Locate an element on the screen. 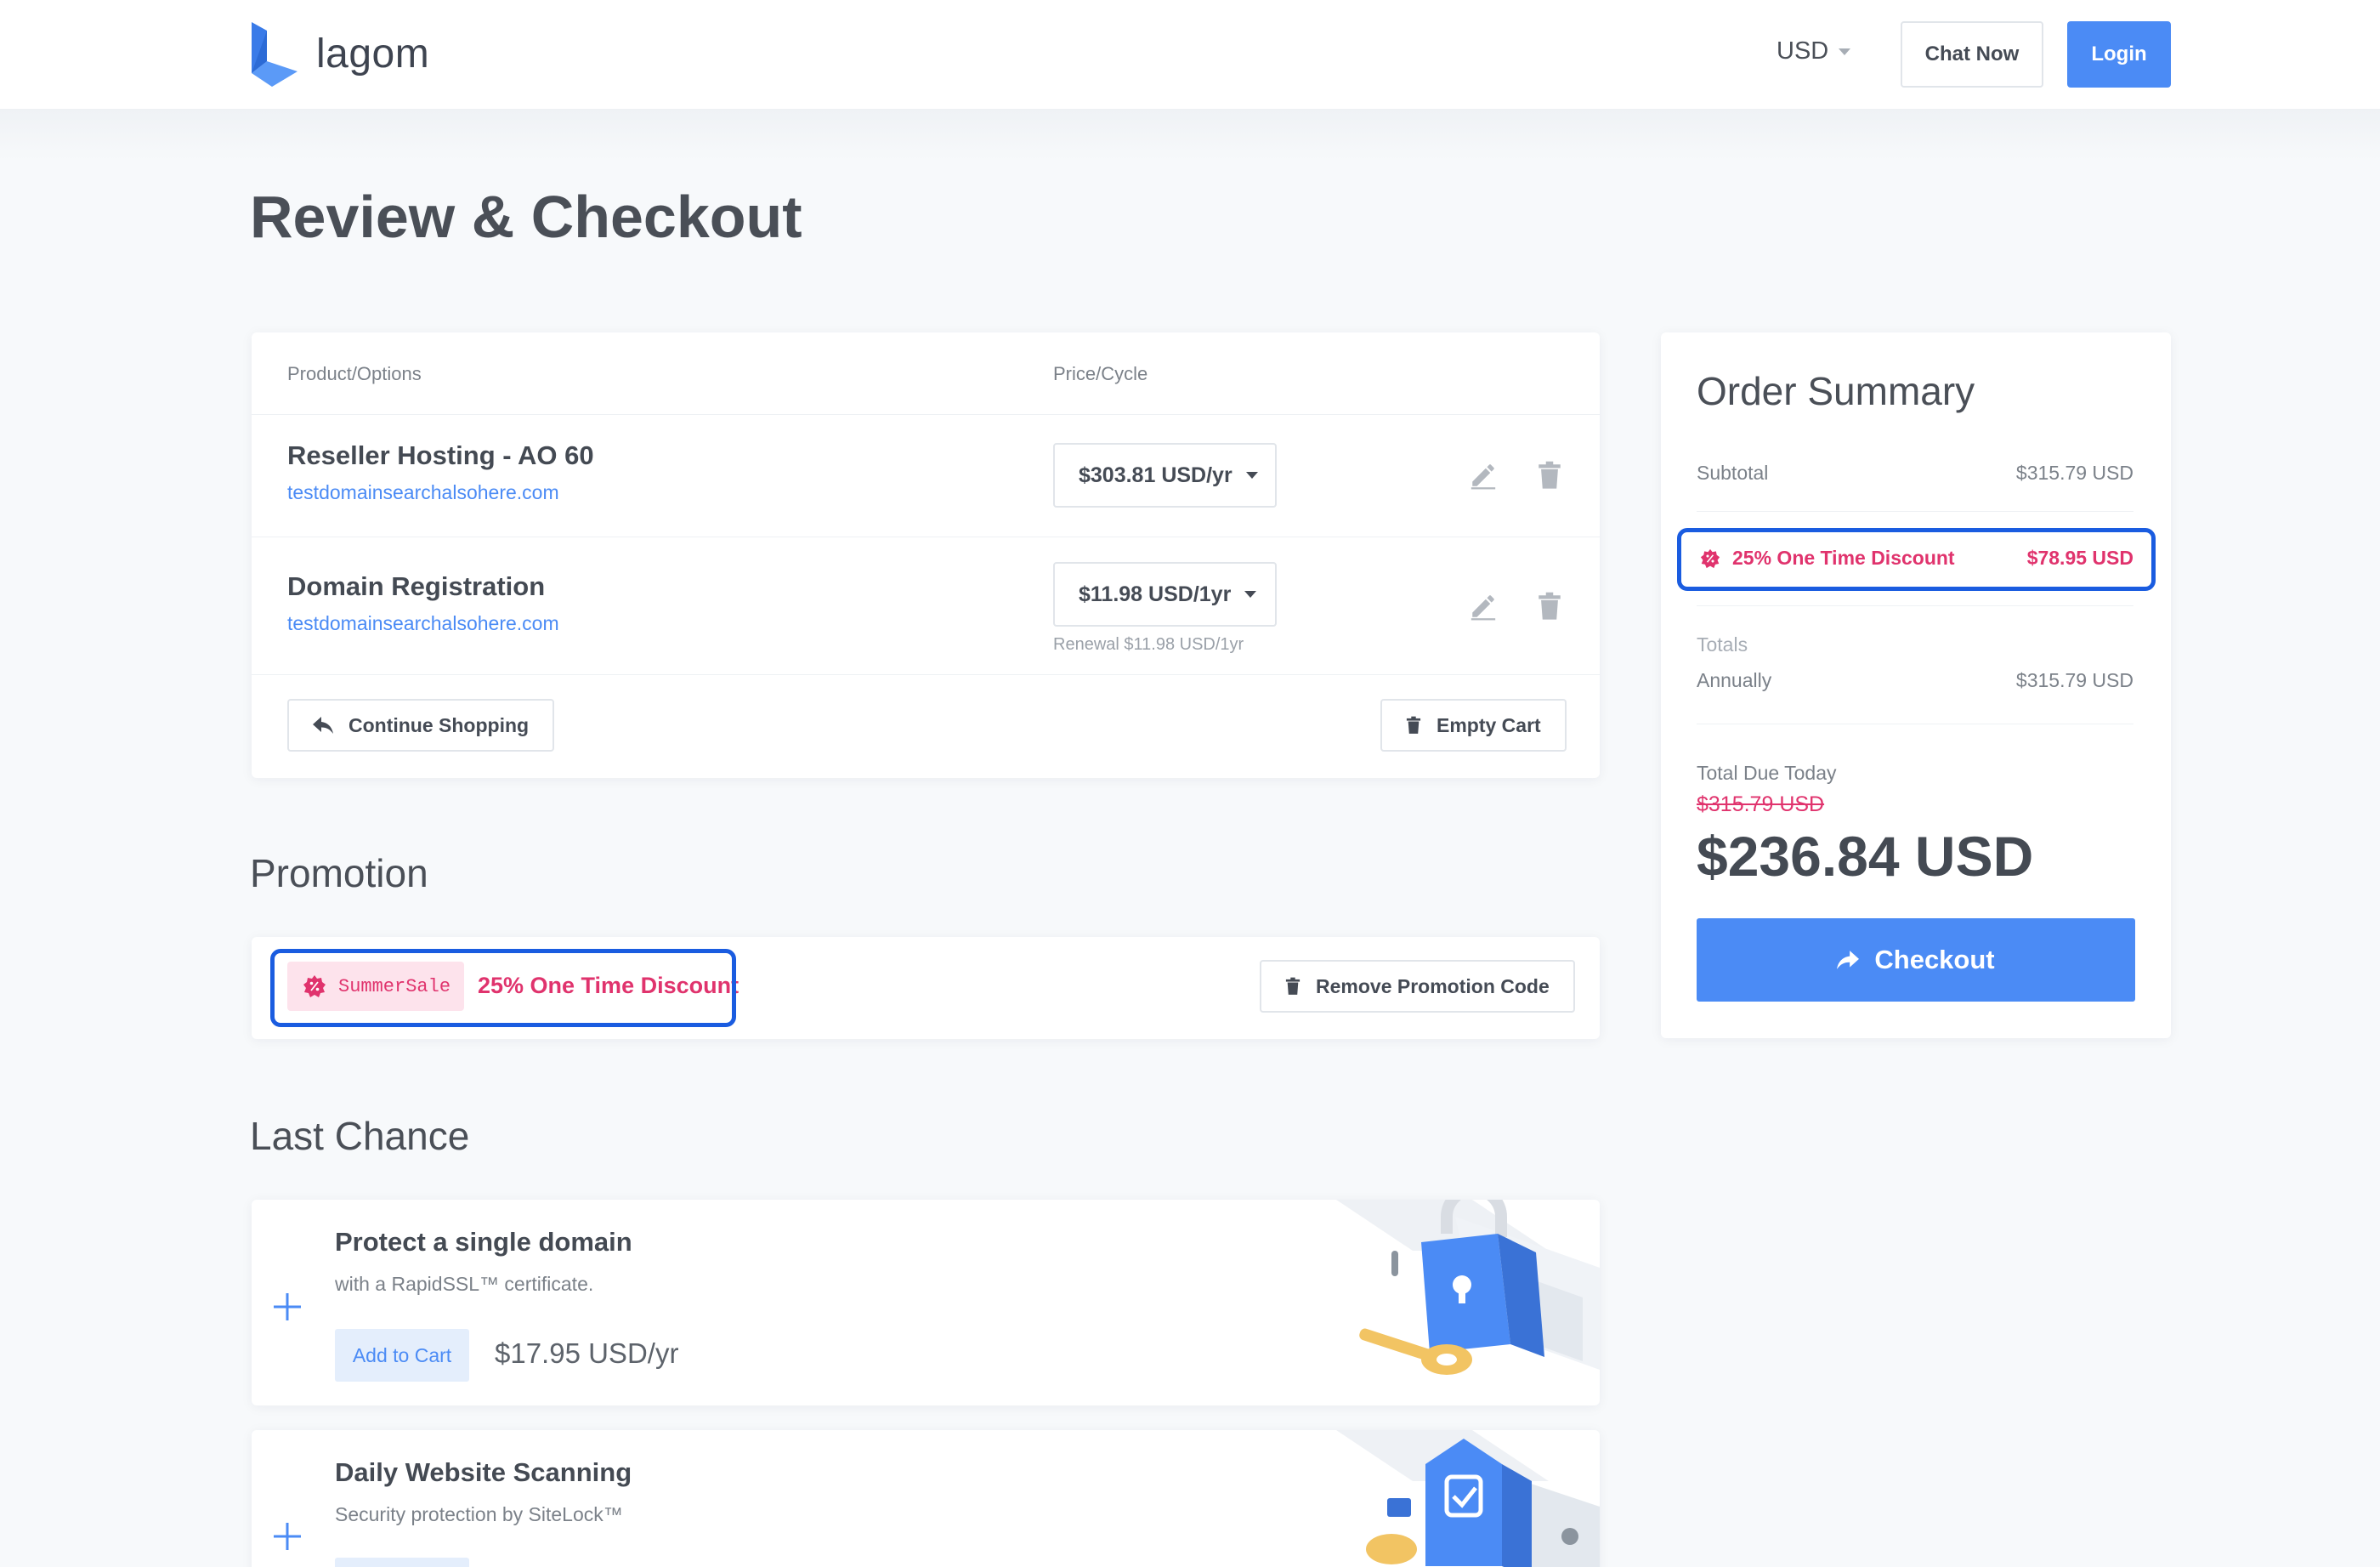  empty-cart-button: Empty Cart is located at coordinates (1473, 725).